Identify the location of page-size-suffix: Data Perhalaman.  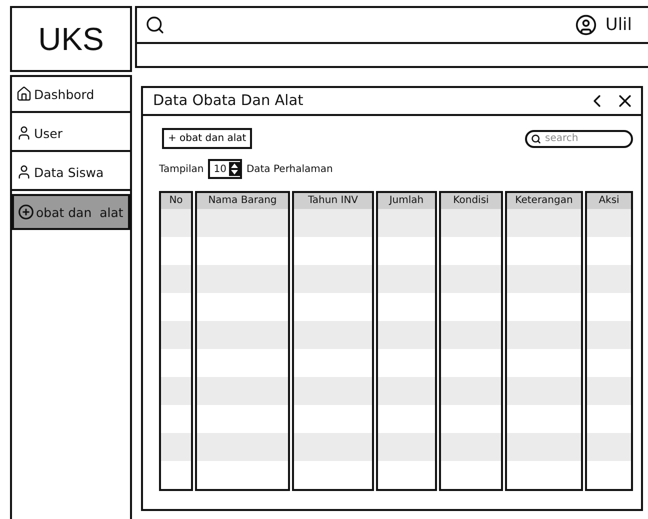
(289, 169).